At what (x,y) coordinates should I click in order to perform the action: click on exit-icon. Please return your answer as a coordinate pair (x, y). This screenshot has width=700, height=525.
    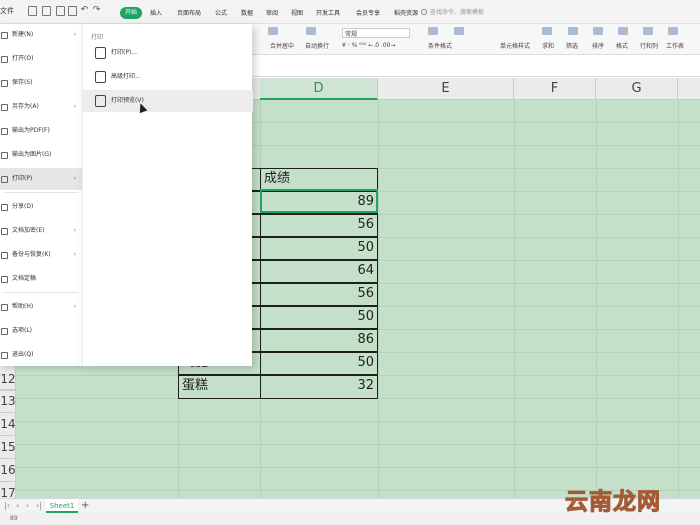
    Looking at the image, I should click on (4, 355).